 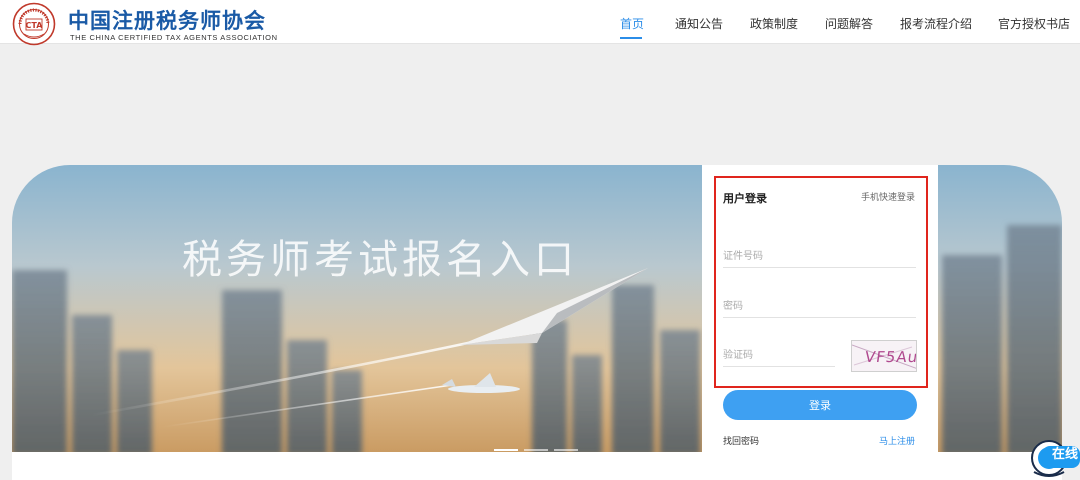 What do you see at coordinates (849, 23) in the screenshot?
I see `nav-item-faq: 问题解答` at bounding box center [849, 23].